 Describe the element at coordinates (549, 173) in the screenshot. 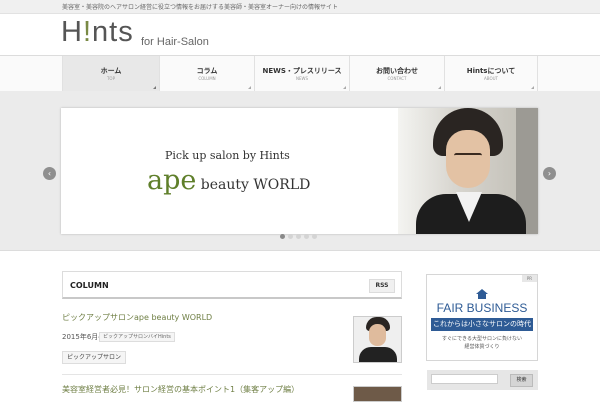

I see `slider-next-button: ›` at that location.